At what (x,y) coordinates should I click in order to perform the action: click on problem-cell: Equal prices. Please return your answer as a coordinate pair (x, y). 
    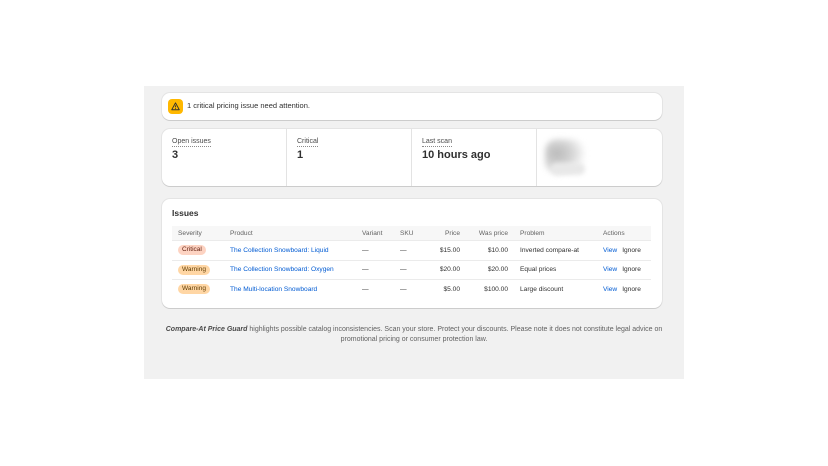
    Looking at the image, I should click on (555, 269).